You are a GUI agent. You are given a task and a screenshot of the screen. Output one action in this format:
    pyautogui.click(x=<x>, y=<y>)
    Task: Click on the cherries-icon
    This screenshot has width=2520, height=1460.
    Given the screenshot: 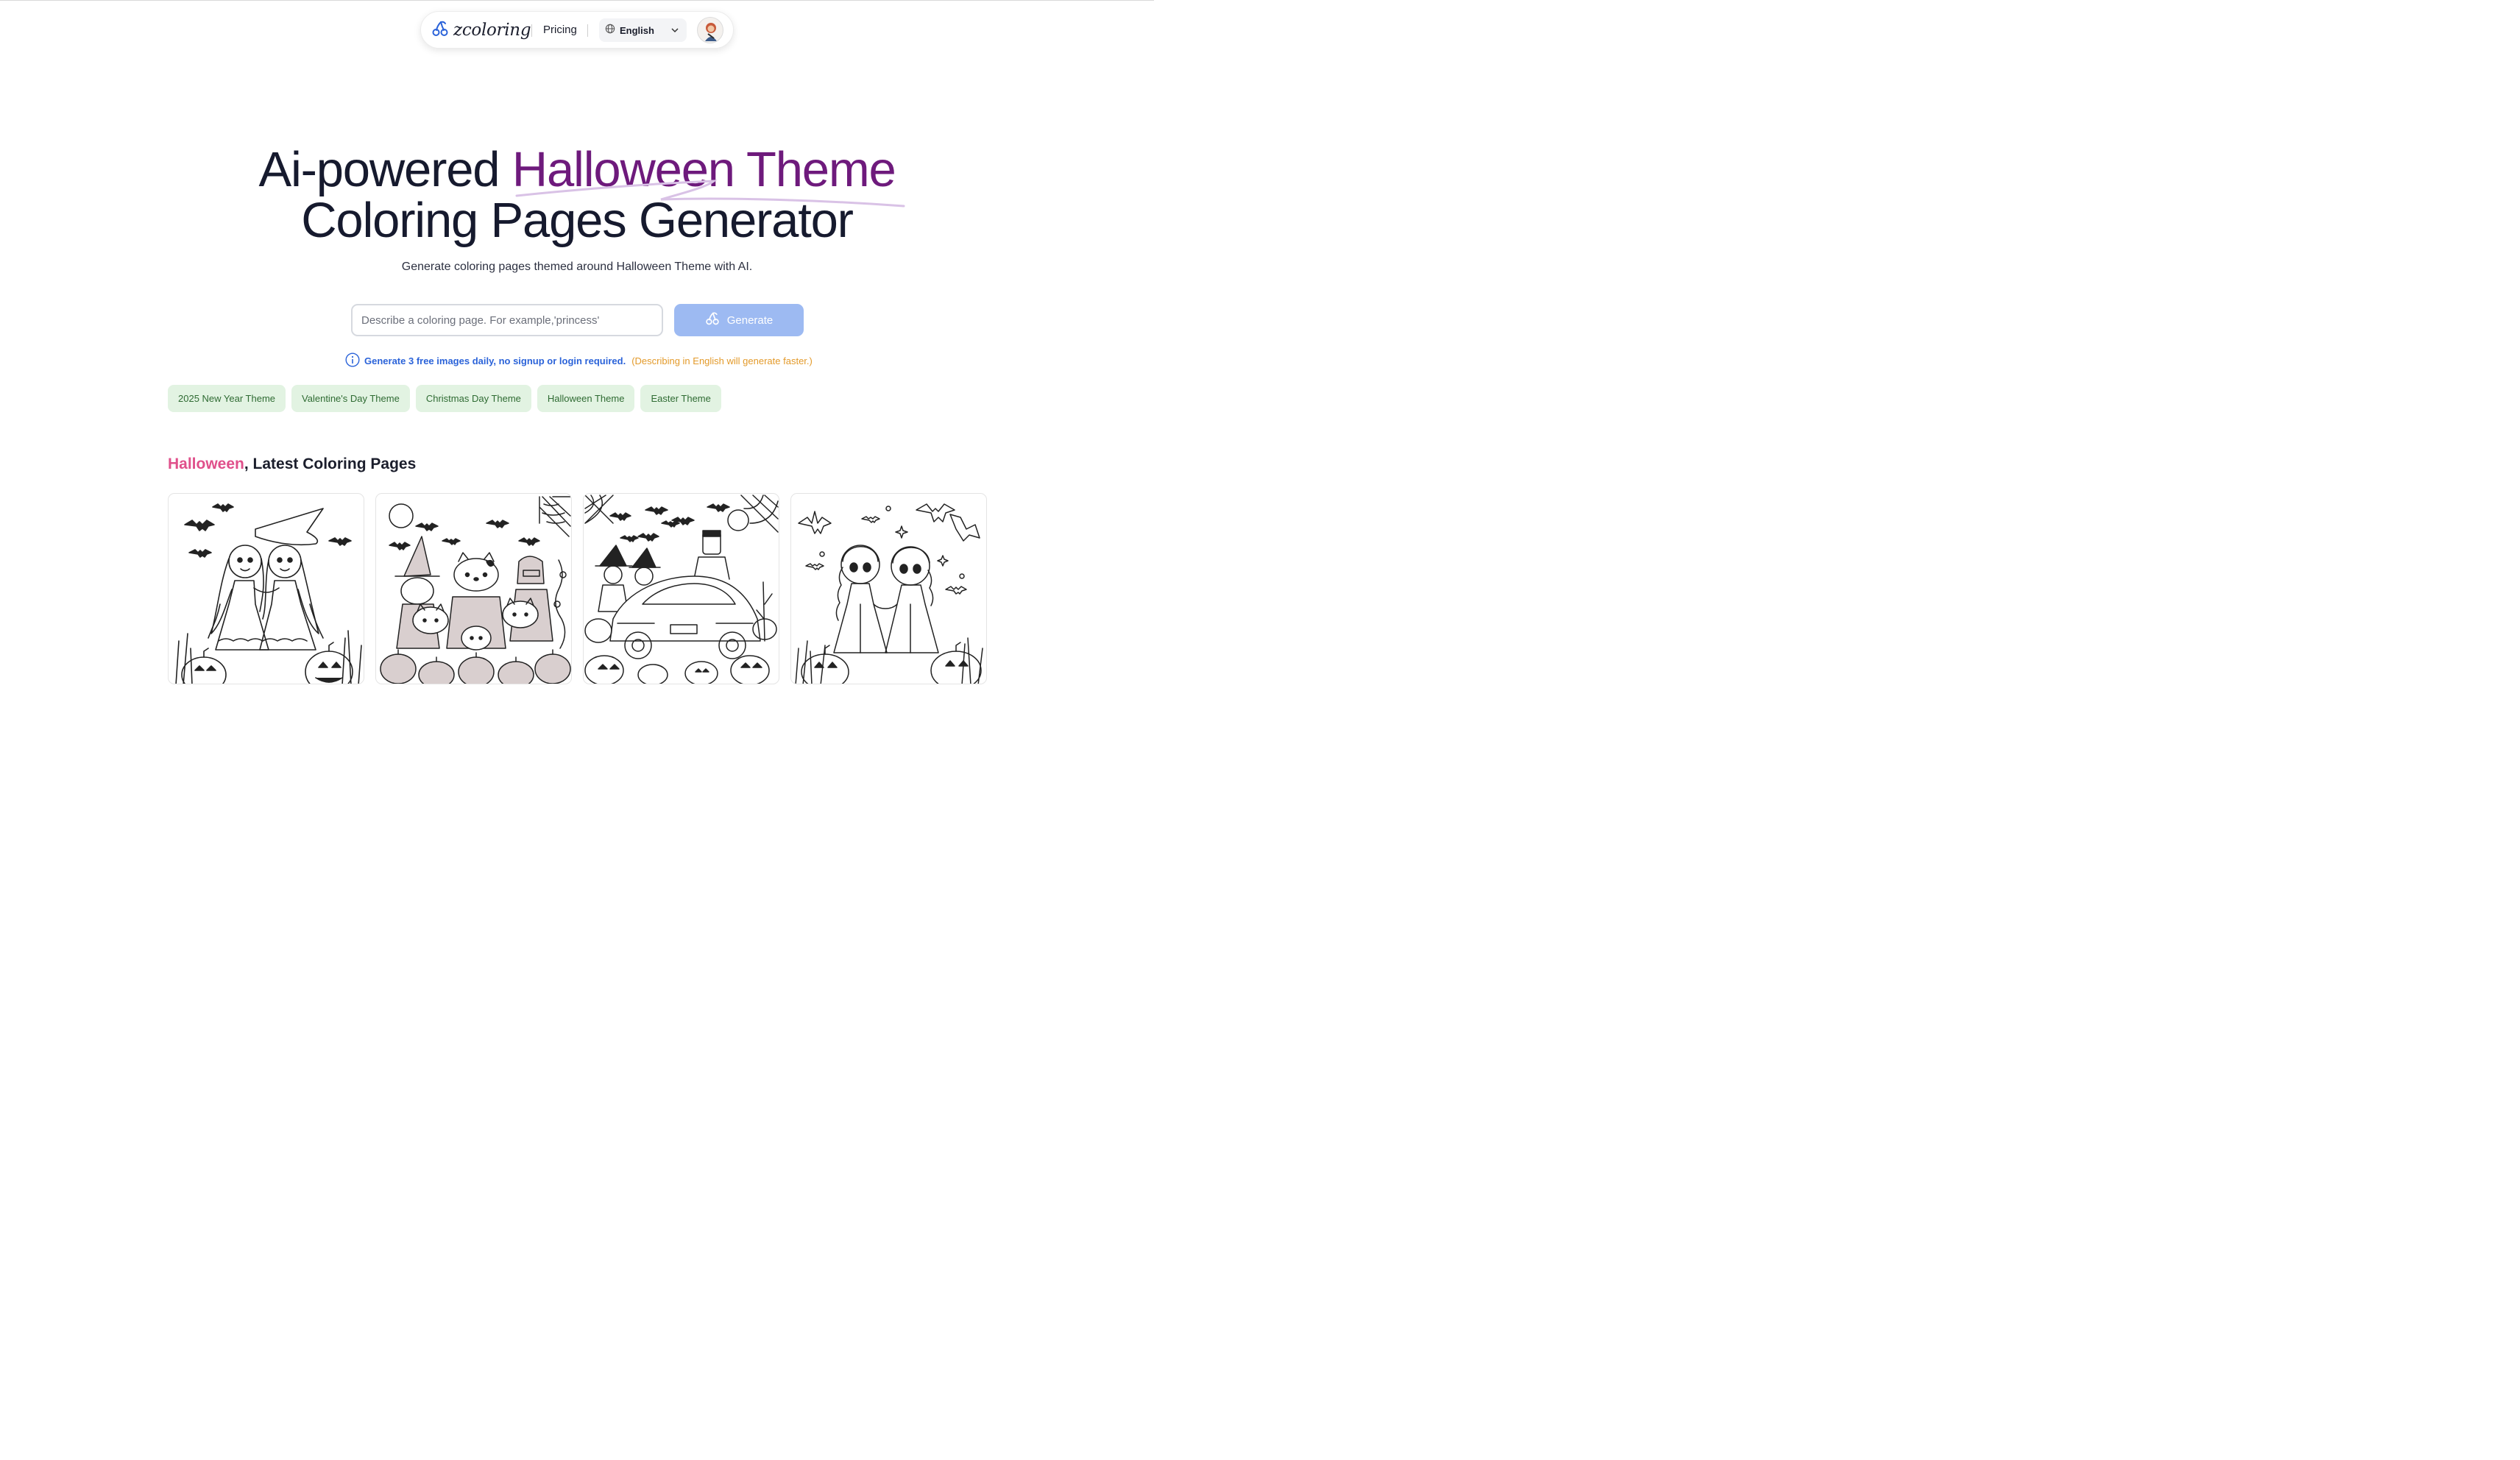 What is the action you would take?
    pyautogui.click(x=713, y=320)
    